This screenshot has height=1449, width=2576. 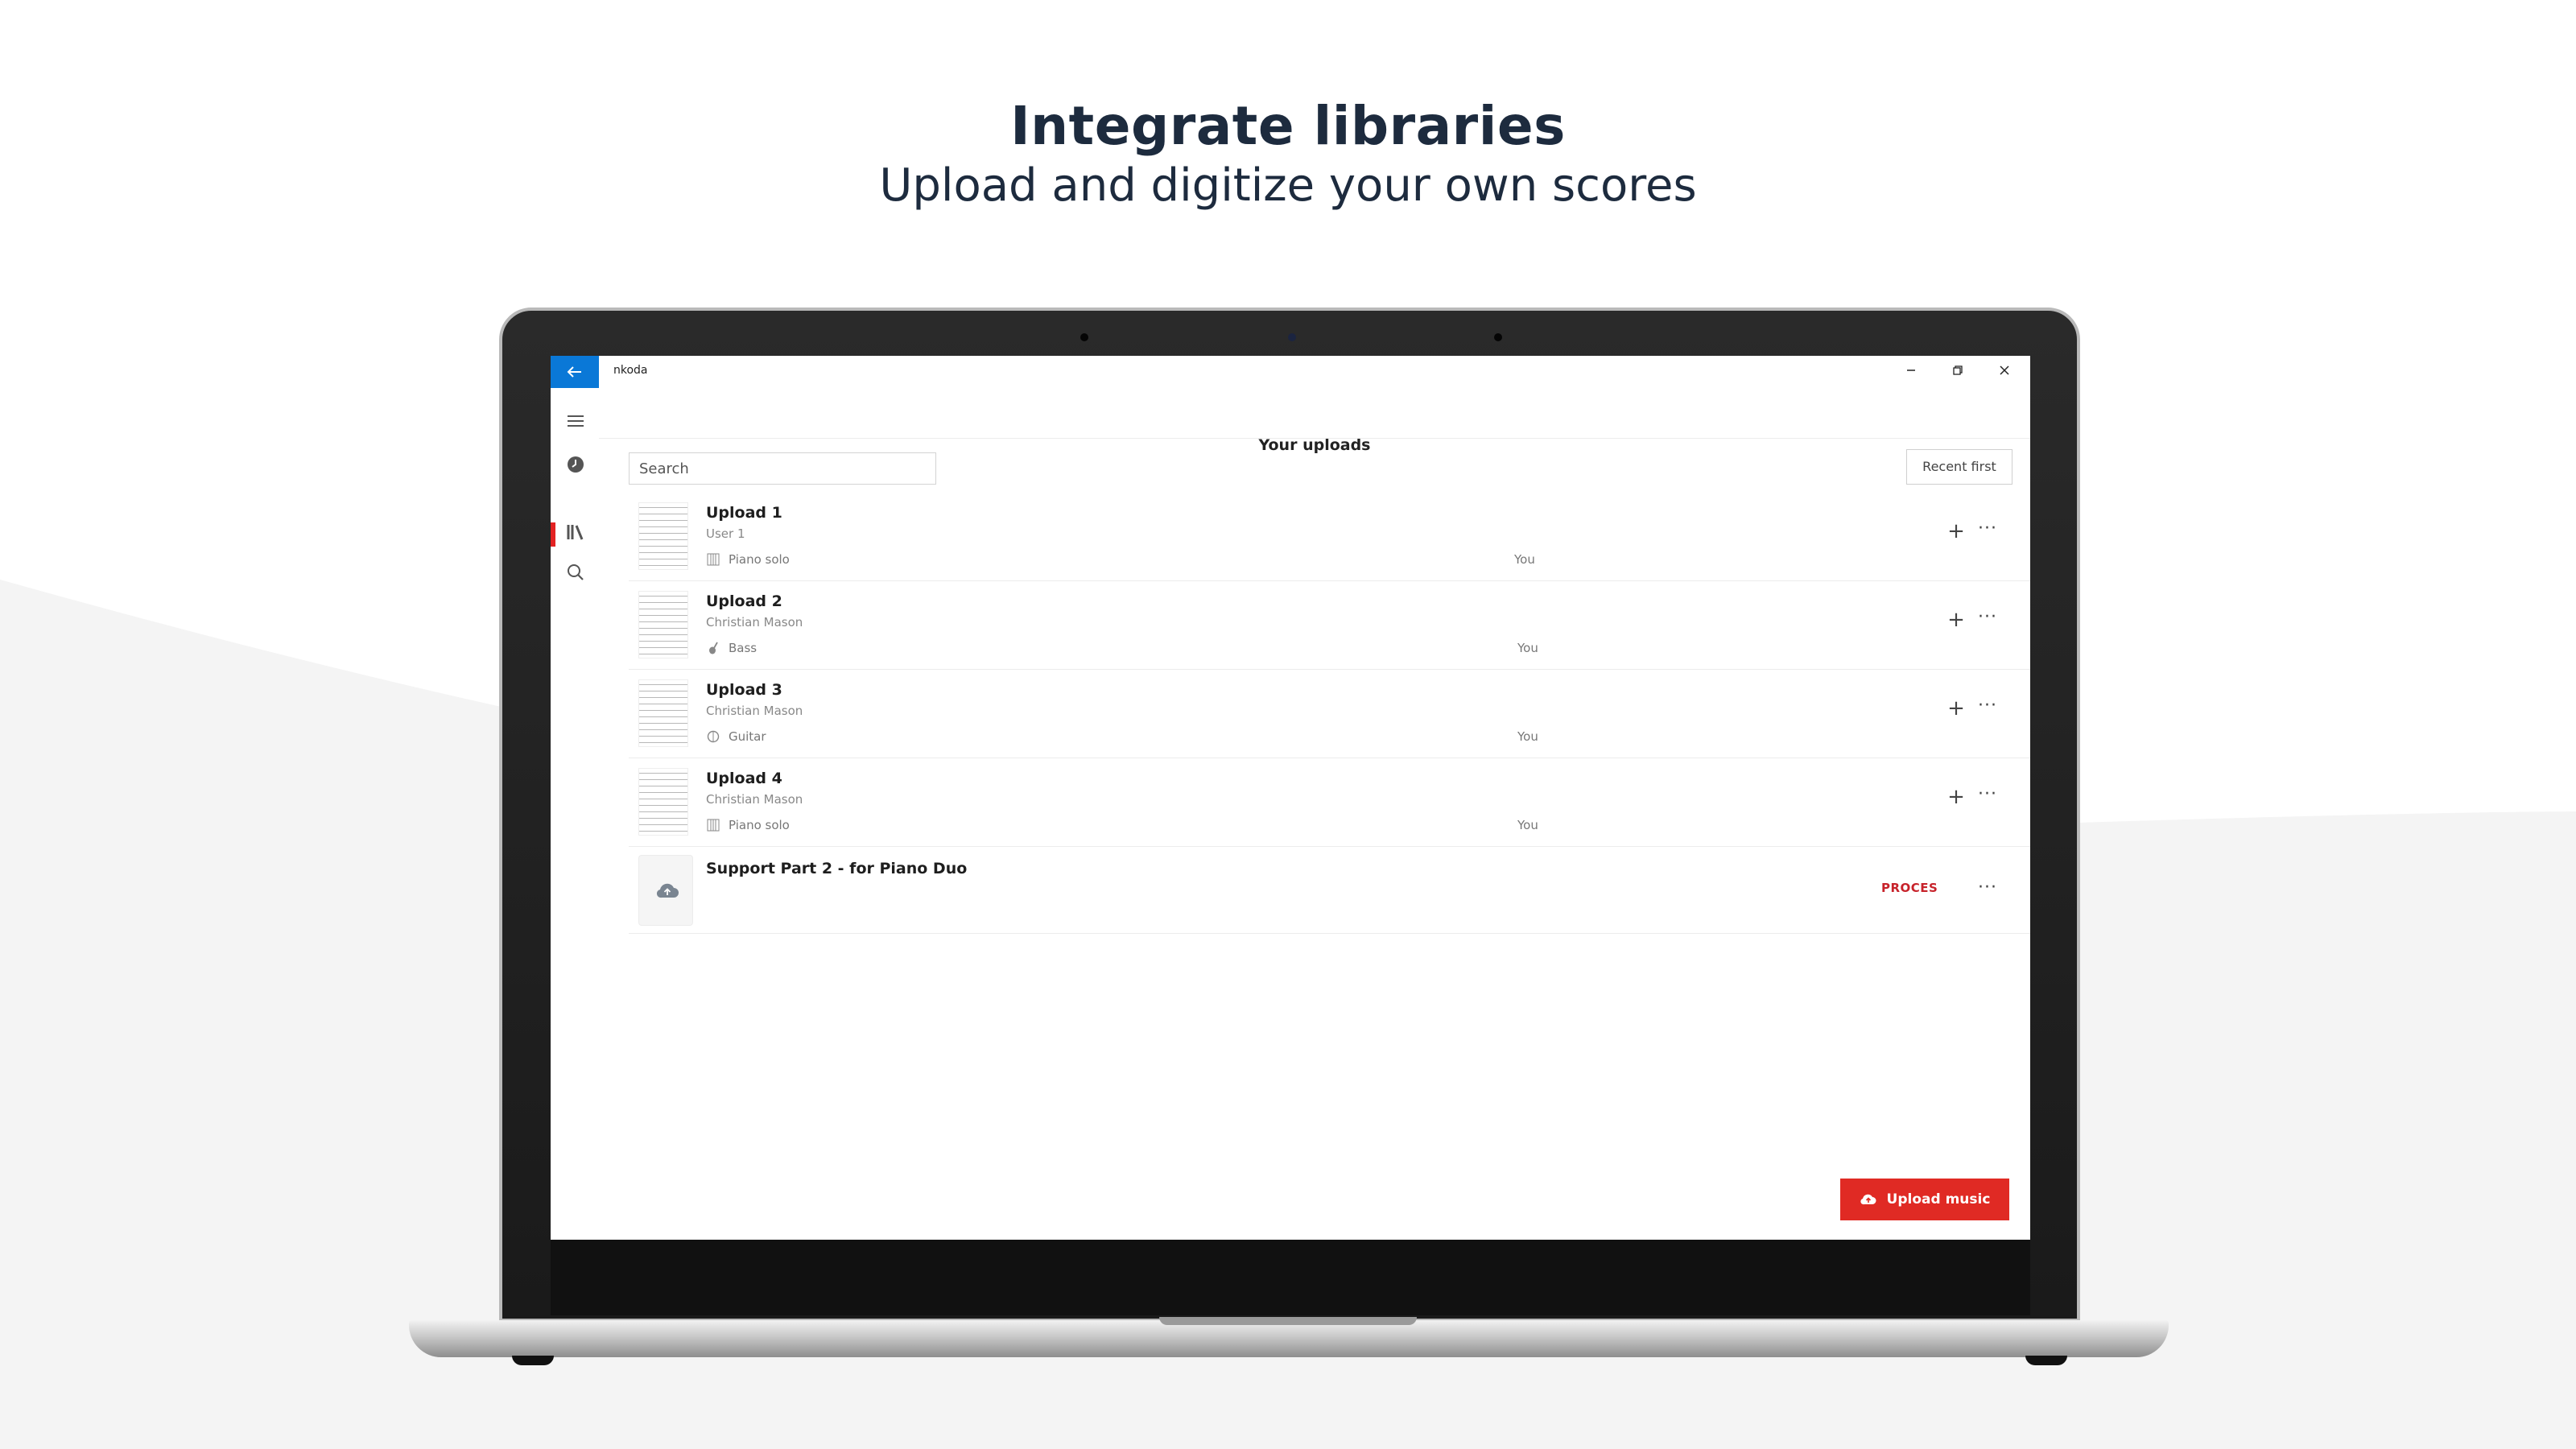 I want to click on restore-button, so click(x=1958, y=372).